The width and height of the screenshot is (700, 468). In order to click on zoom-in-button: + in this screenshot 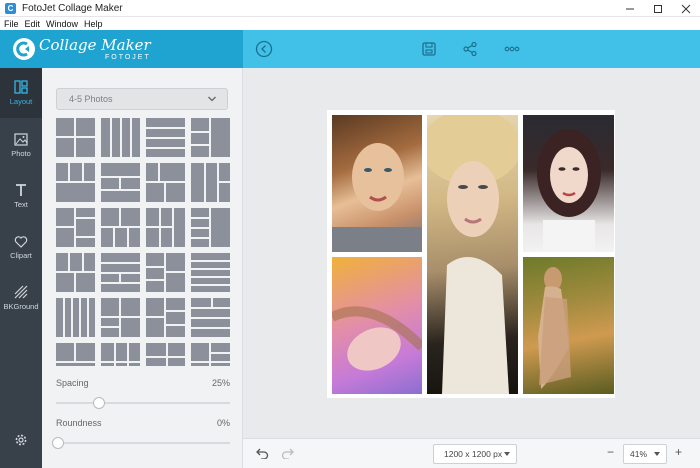, I will do `click(678, 452)`.